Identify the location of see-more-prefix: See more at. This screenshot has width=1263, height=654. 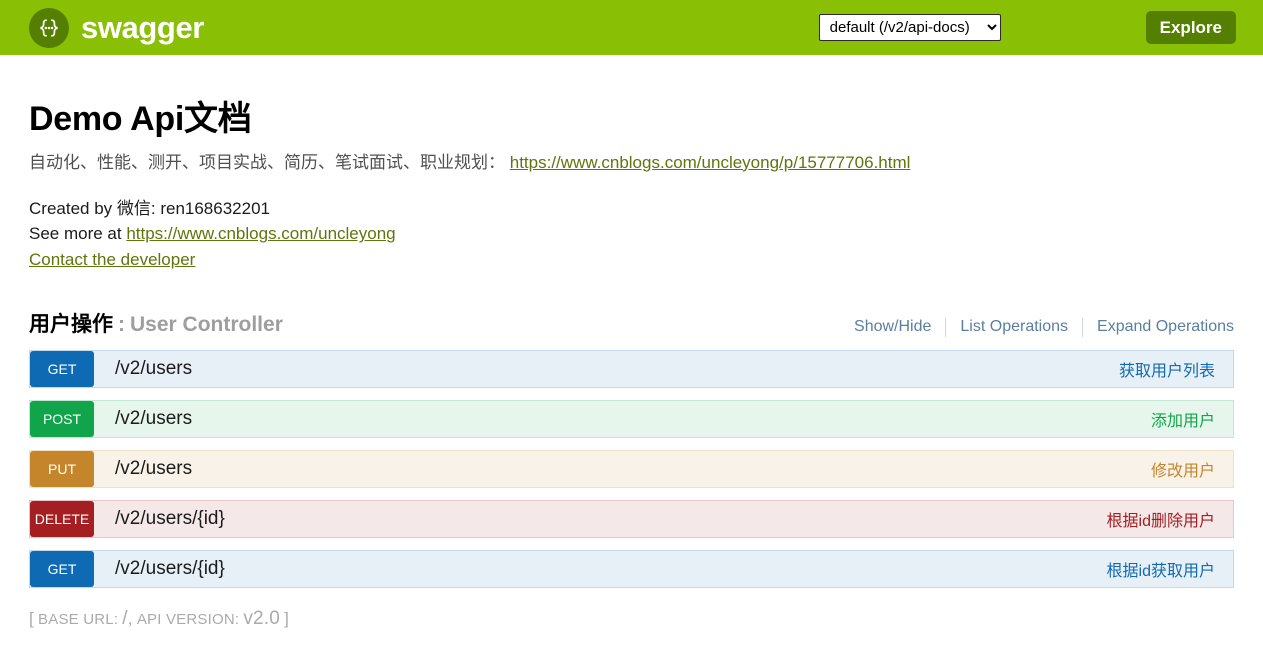
(78, 234).